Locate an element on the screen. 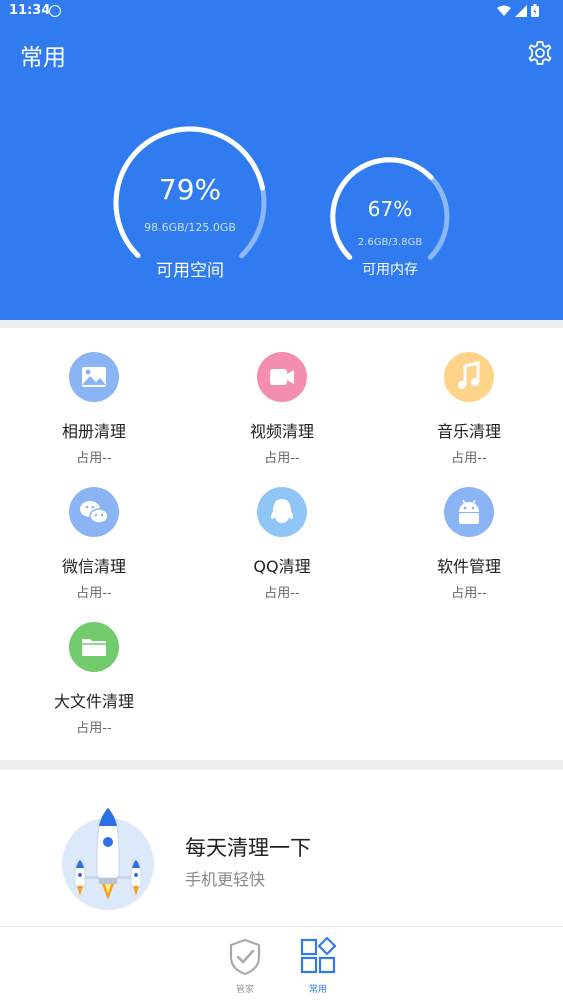 The width and height of the screenshot is (563, 1001). video-icon is located at coordinates (282, 377).